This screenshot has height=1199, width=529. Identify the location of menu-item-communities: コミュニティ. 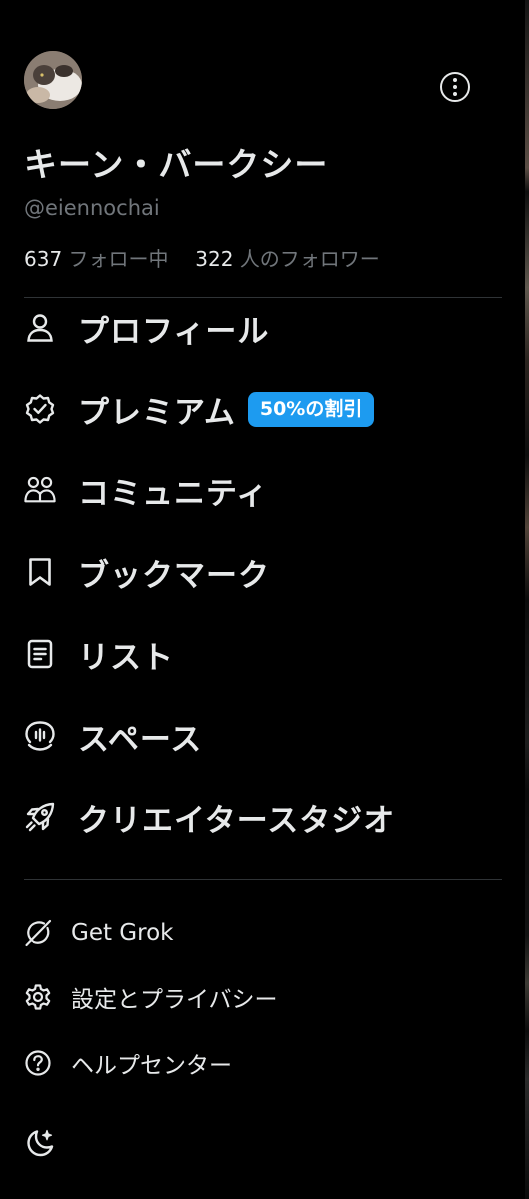
(146, 490).